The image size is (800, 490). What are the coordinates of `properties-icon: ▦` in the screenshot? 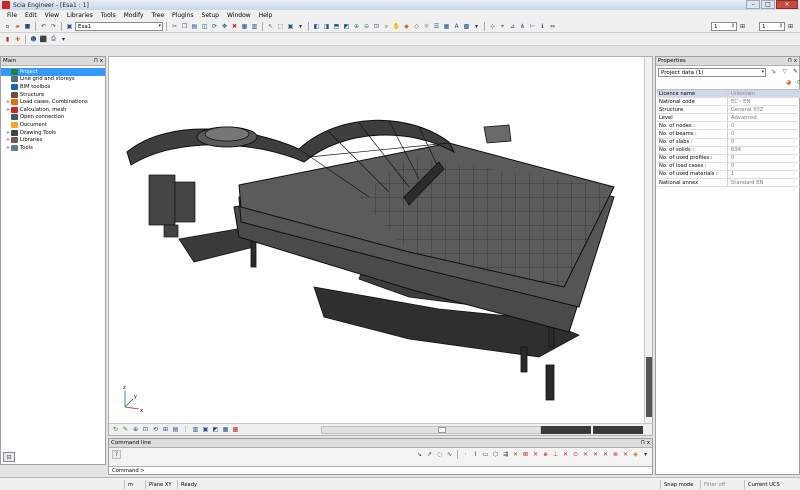 It's located at (244, 26).